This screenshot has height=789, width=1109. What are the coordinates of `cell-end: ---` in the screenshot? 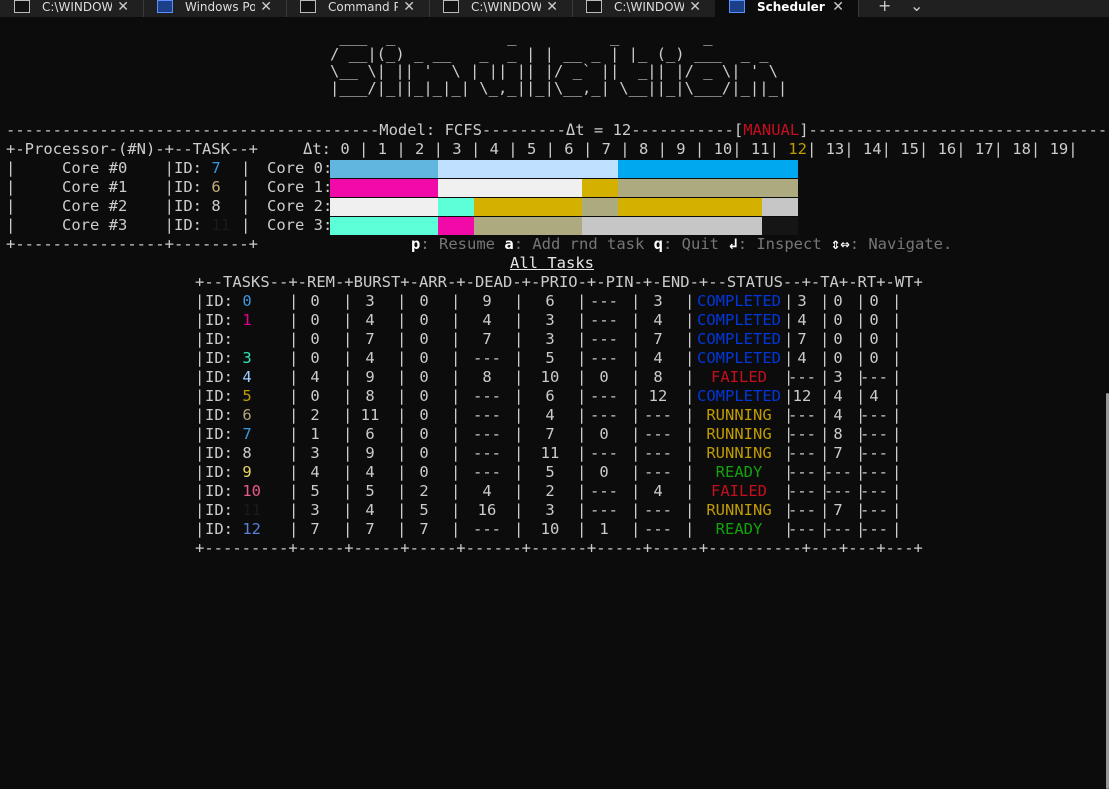 It's located at (658, 434).